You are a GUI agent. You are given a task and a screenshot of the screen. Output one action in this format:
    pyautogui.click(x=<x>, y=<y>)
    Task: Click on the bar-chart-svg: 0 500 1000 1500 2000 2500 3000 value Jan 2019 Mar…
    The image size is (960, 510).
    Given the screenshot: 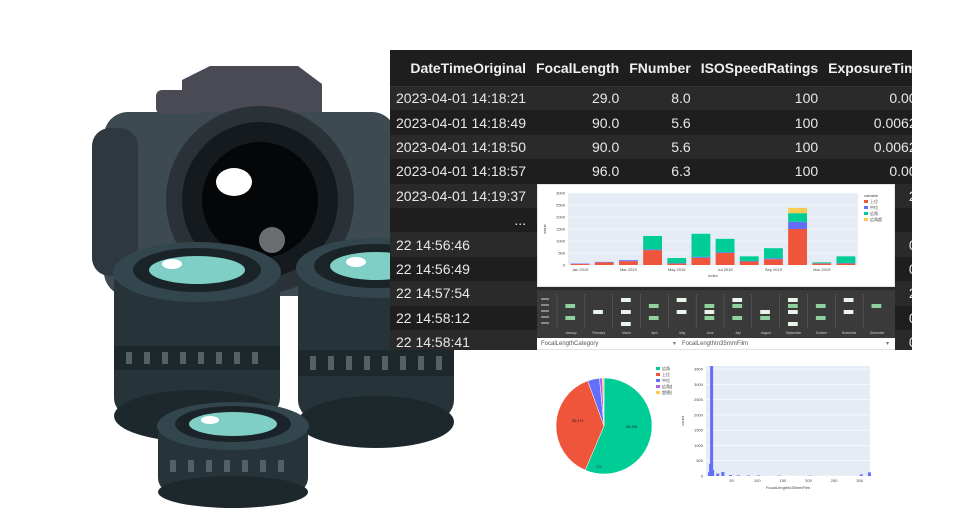 What is the action you would take?
    pyautogui.click(x=712, y=235)
    